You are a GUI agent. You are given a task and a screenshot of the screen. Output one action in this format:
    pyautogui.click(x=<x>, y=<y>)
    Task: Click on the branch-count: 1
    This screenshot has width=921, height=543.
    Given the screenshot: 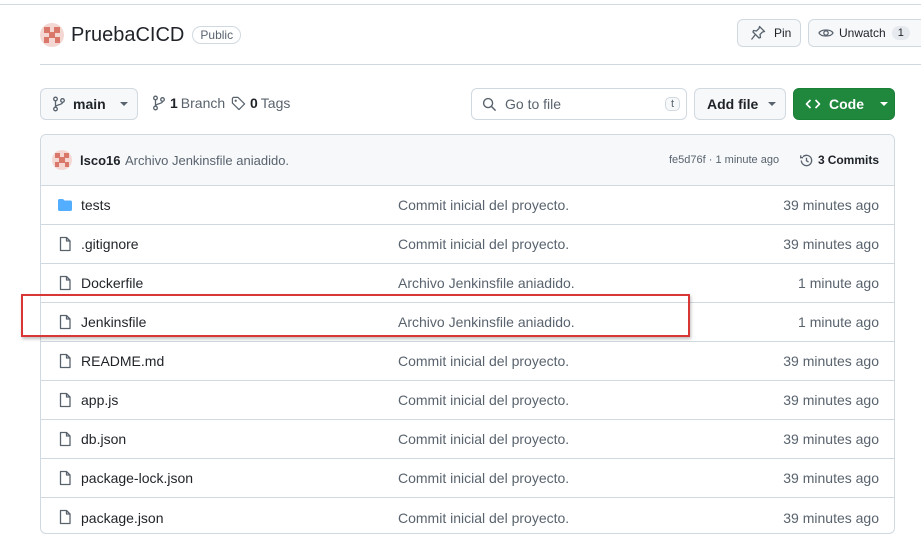 What is the action you would take?
    pyautogui.click(x=174, y=103)
    